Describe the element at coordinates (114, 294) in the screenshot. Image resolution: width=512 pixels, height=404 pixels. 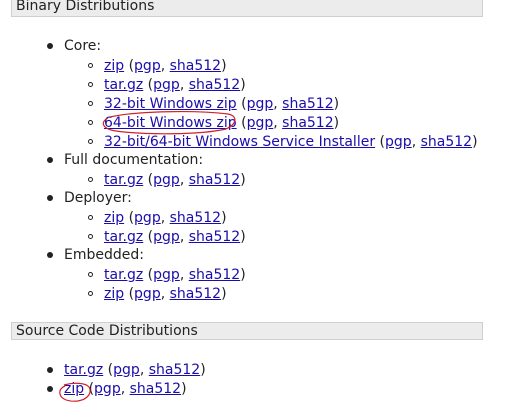
I see `download-link-embedded-zip: zip` at that location.